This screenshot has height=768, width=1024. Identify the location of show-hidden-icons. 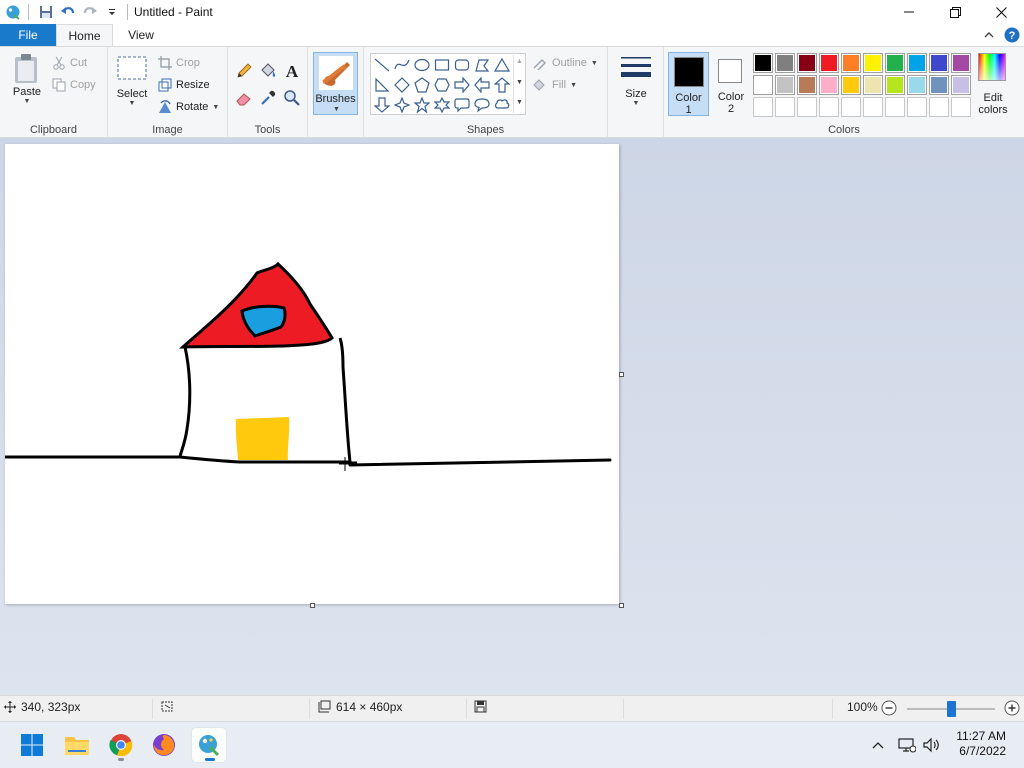
(878, 745).